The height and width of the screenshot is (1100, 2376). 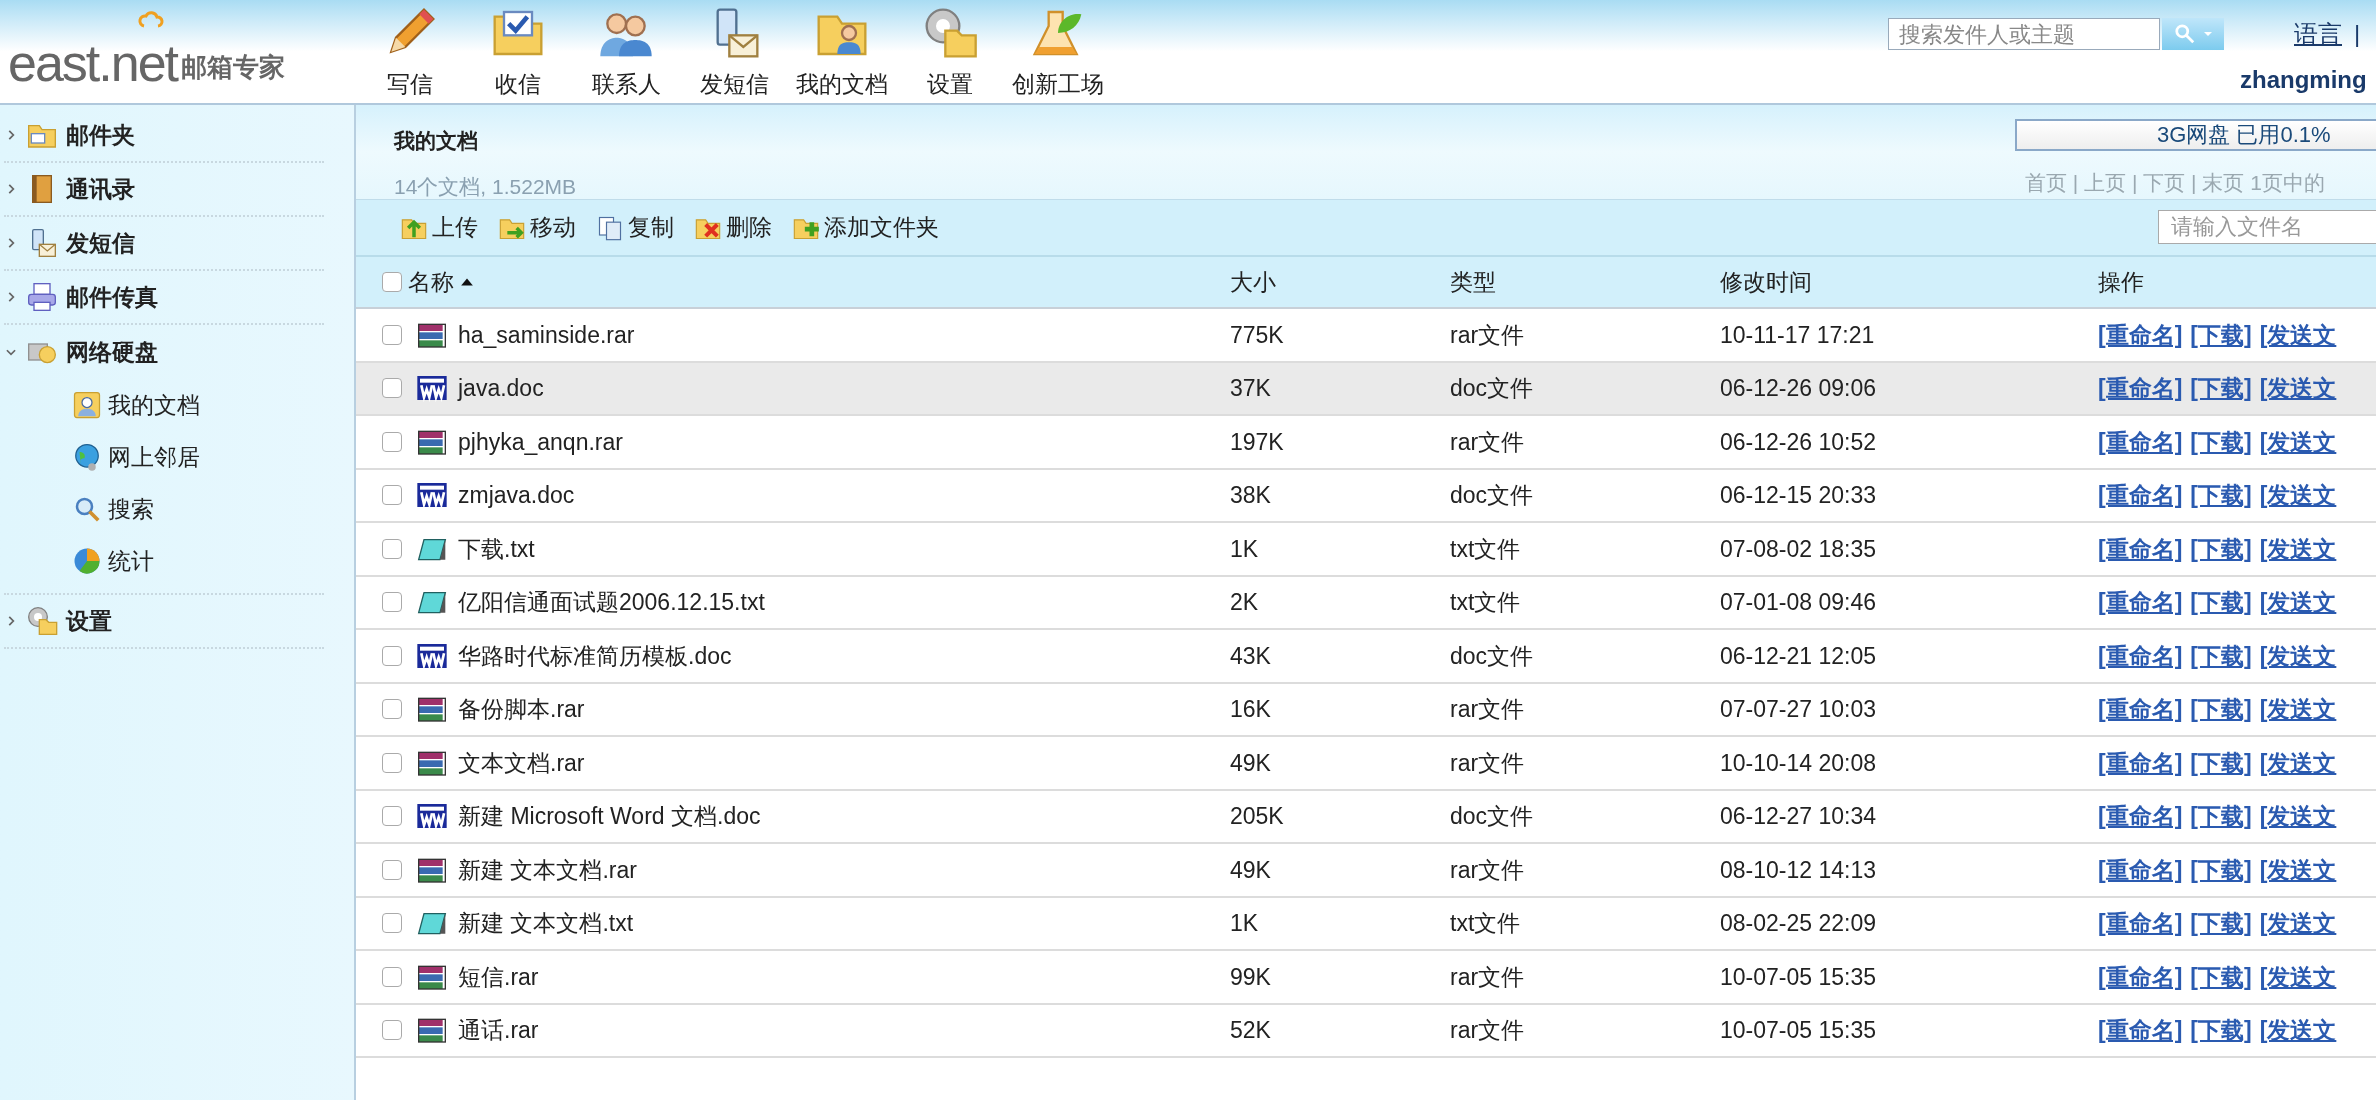 What do you see at coordinates (734, 51) in the screenshot?
I see `nav-button: 发短信` at bounding box center [734, 51].